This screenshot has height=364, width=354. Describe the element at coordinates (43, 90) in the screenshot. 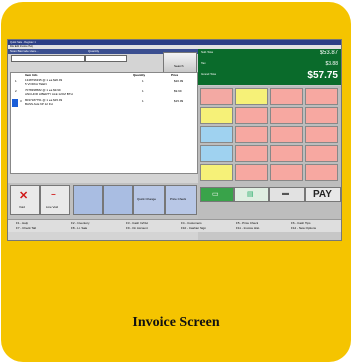

I see `item-info: 7078398582 @ 1 ea $9.99` at that location.